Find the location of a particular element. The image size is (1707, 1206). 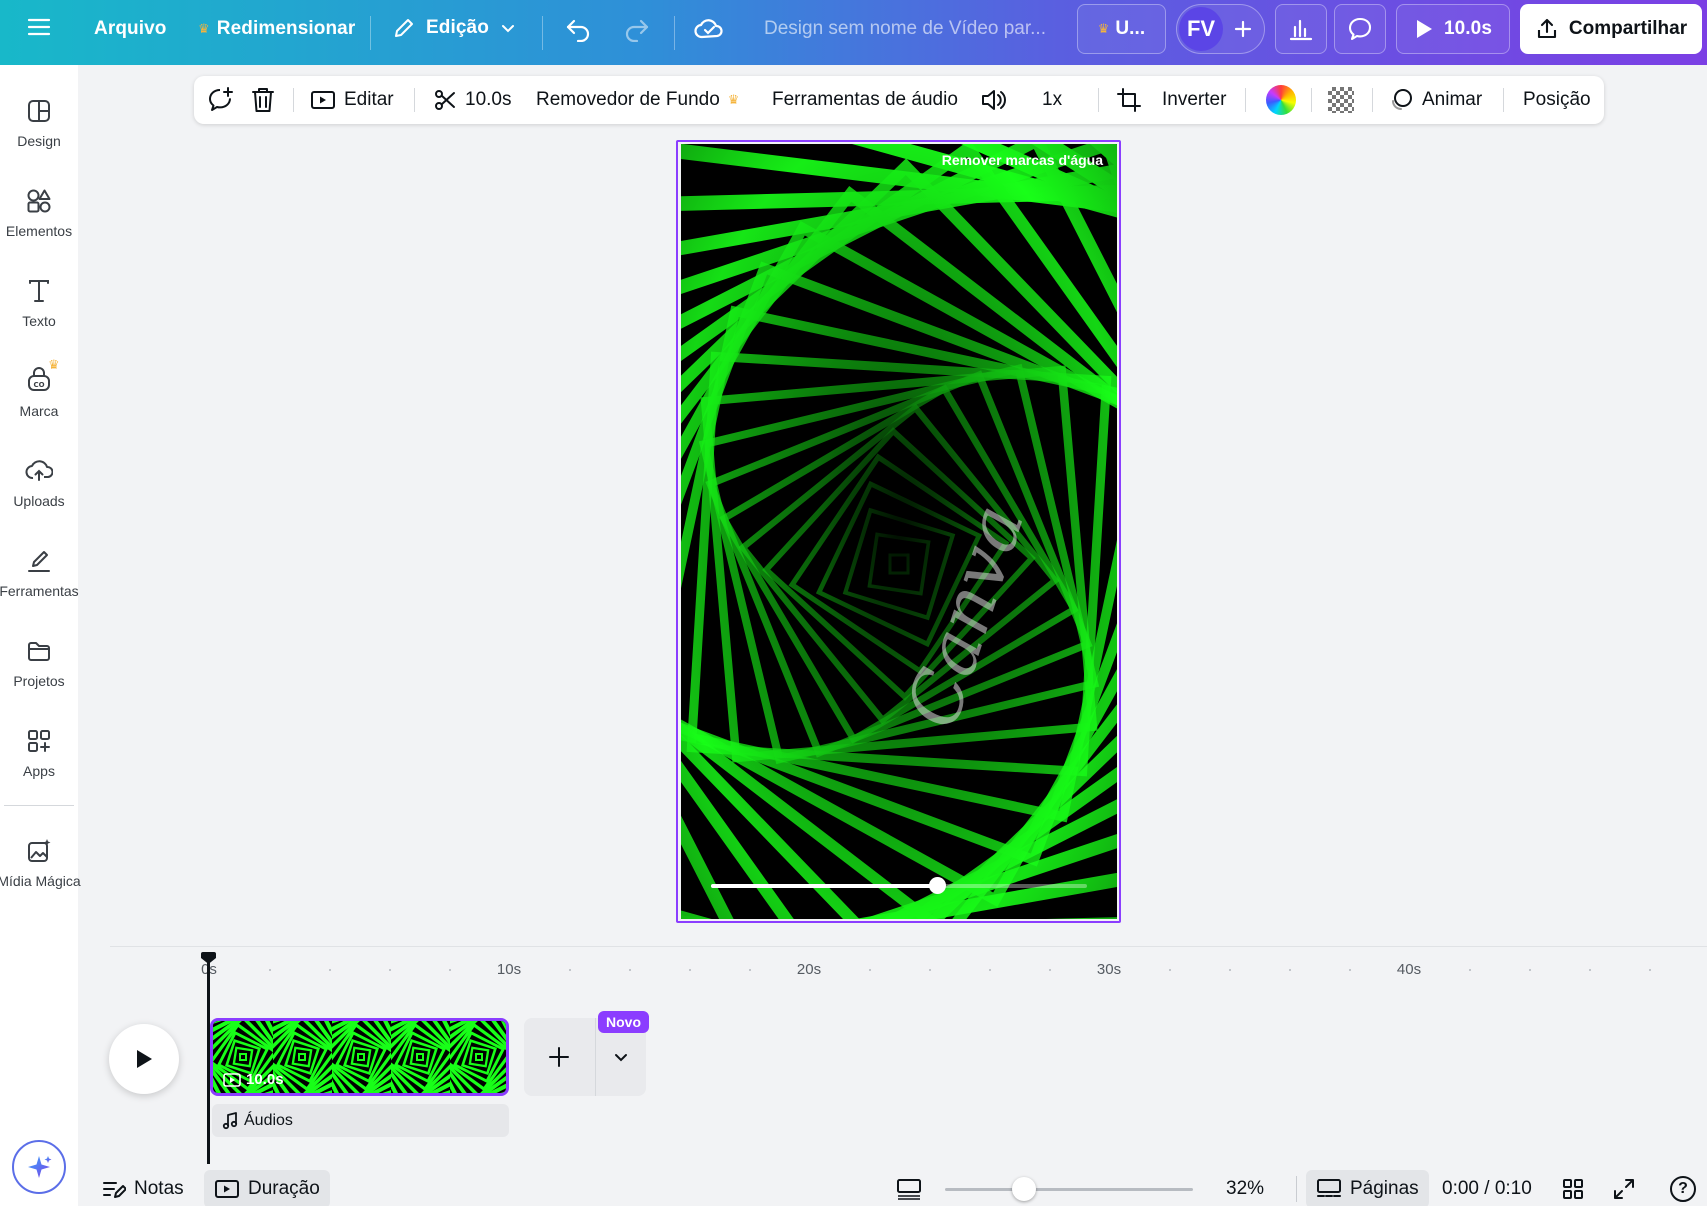

play-preview-button: 10.0s is located at coordinates (1453, 29).